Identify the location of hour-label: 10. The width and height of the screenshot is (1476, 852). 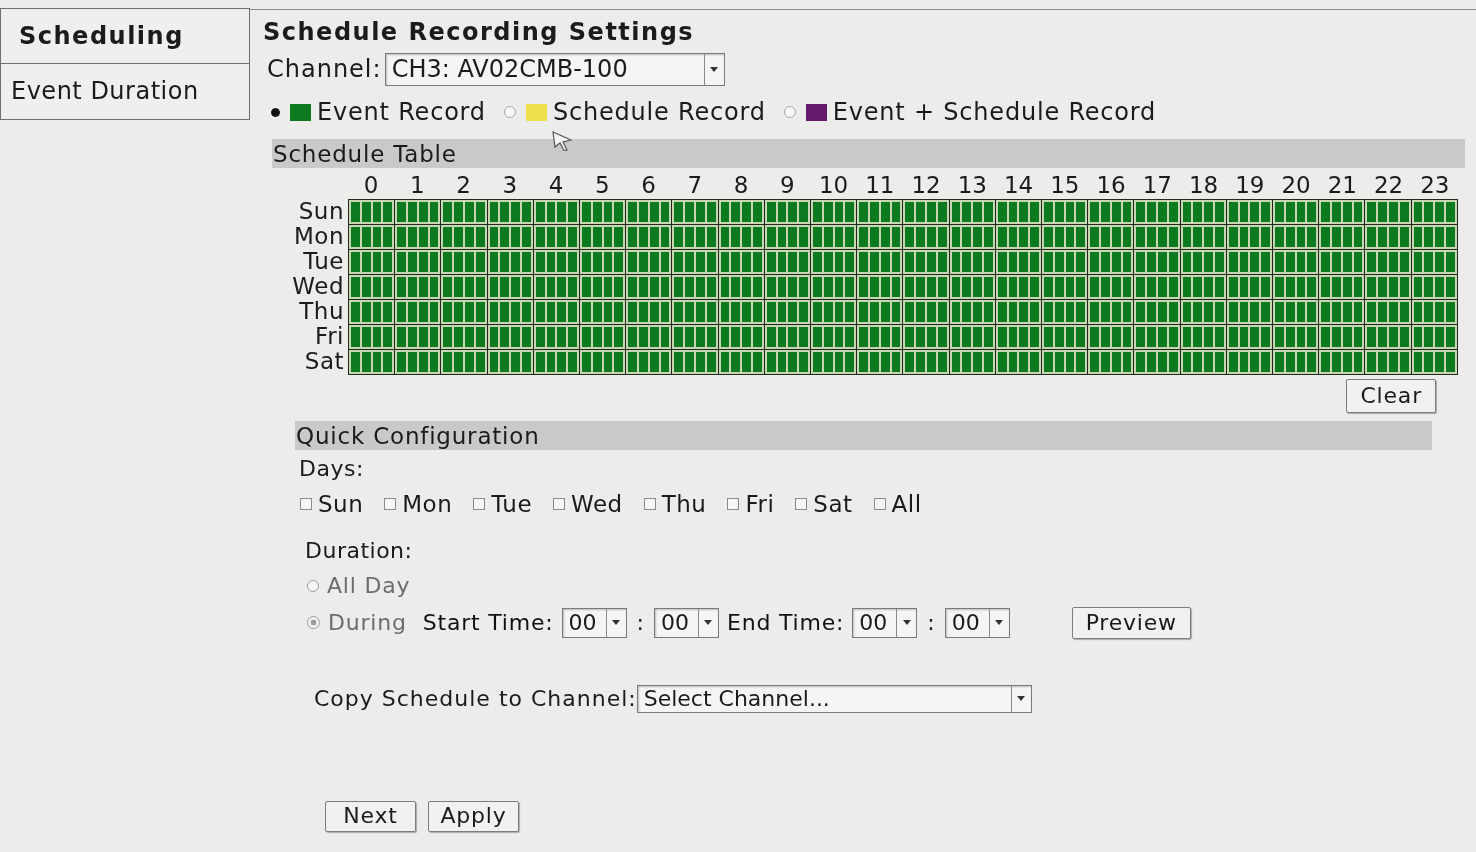
(834, 184).